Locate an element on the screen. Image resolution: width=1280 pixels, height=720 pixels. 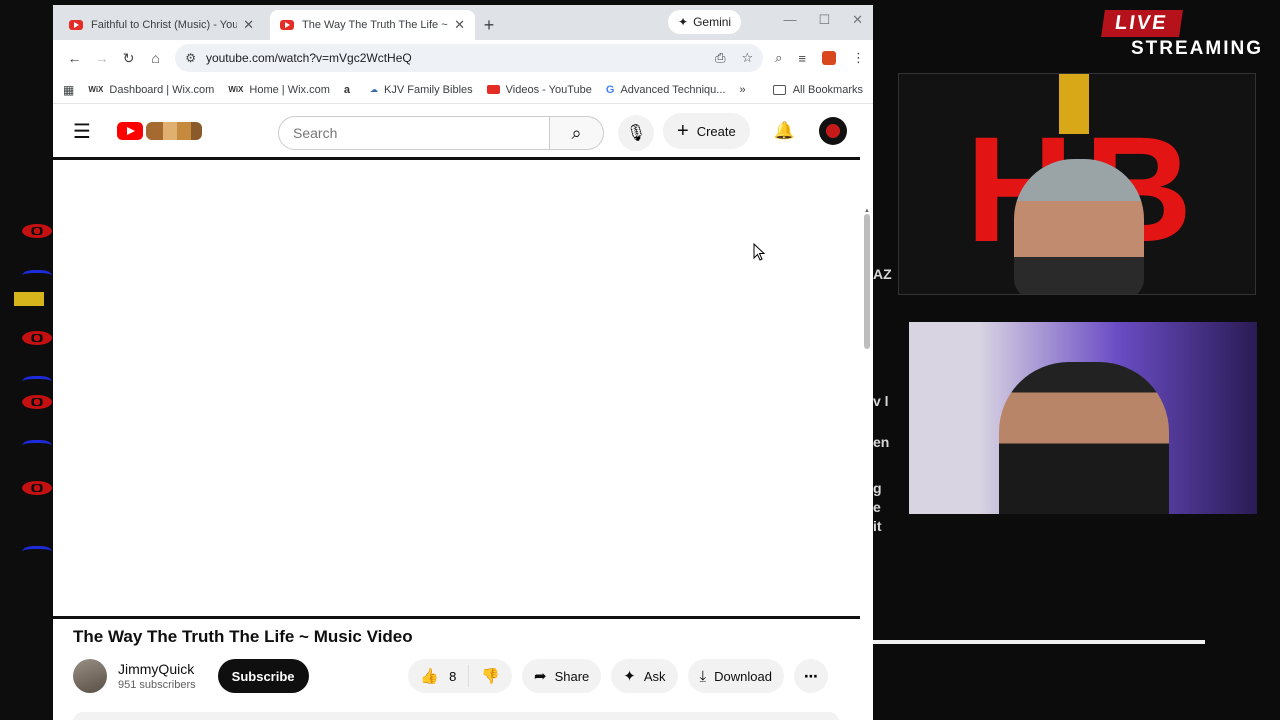
left-decoration-strip is located at coordinates (26, 360).